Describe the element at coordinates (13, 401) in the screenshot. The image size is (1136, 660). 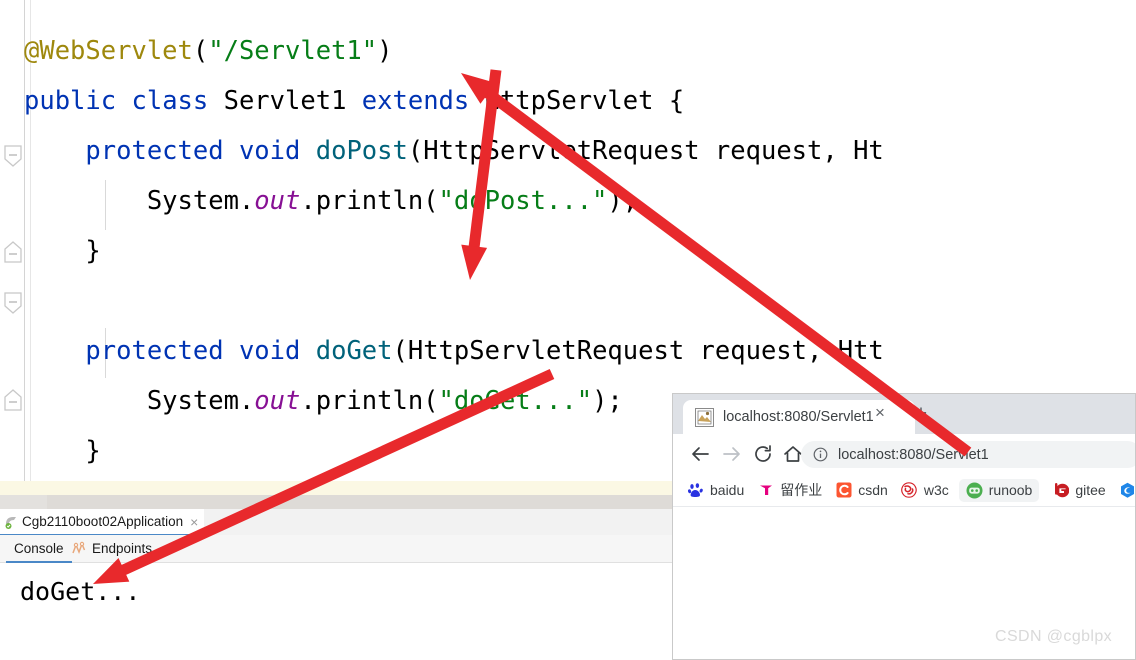
I see `fold-marker-doget-end` at that location.